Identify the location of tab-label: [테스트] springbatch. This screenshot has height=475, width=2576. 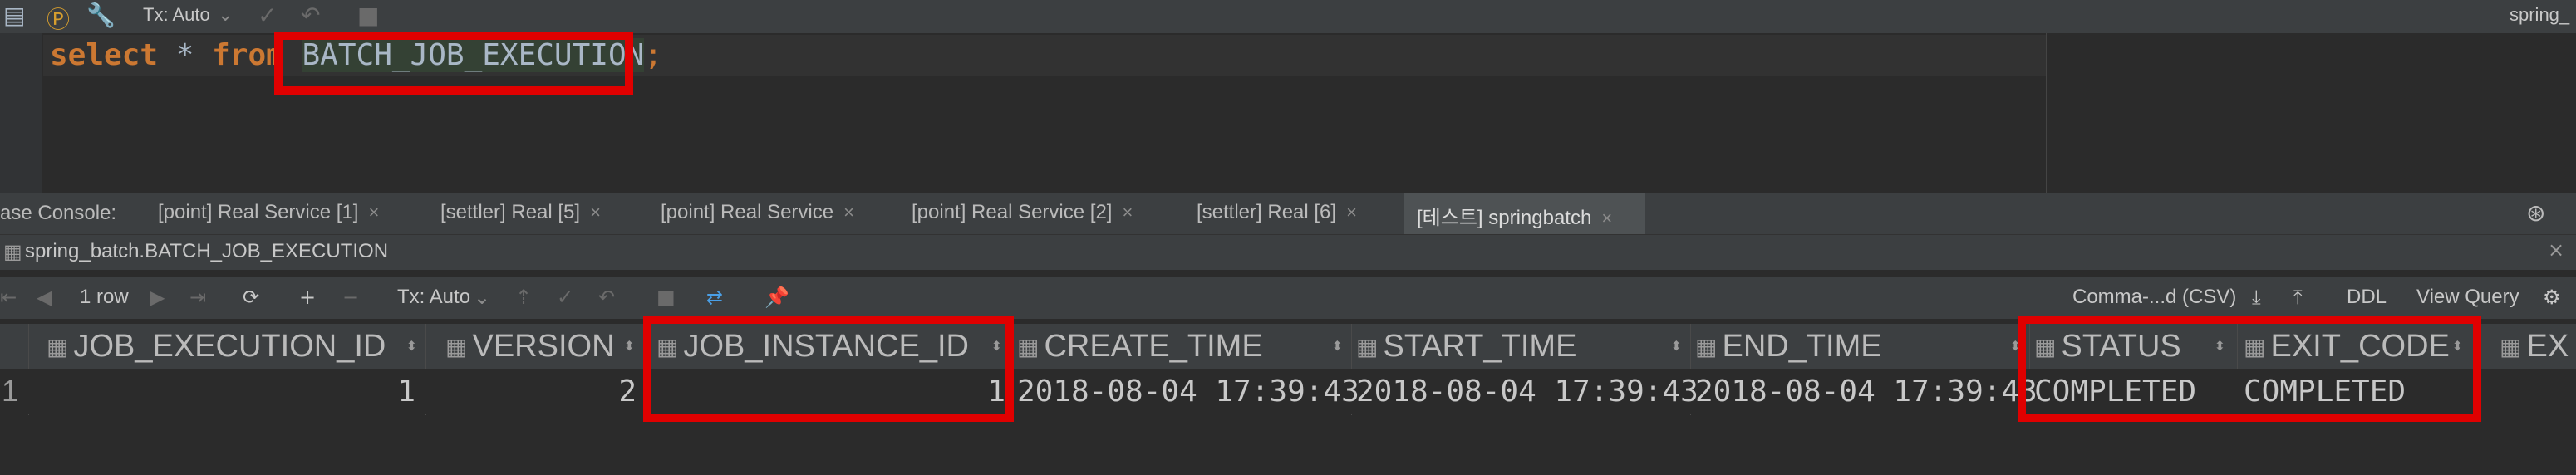
(1504, 218).